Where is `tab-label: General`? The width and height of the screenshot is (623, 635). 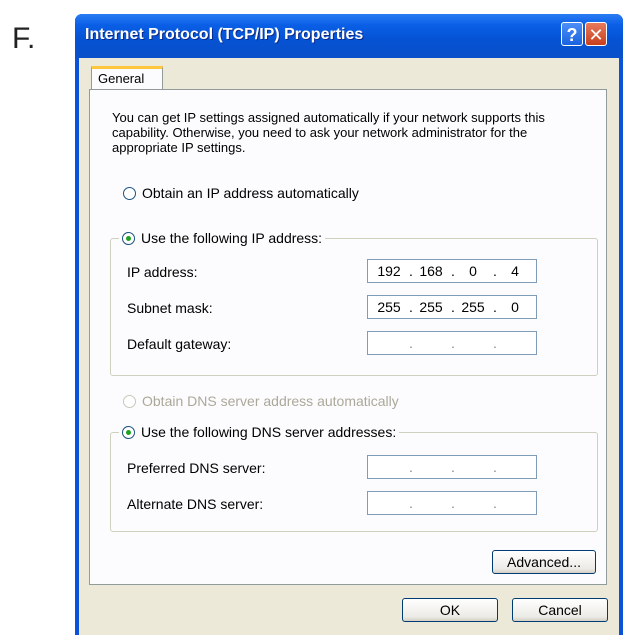 tab-label: General is located at coordinates (121, 78).